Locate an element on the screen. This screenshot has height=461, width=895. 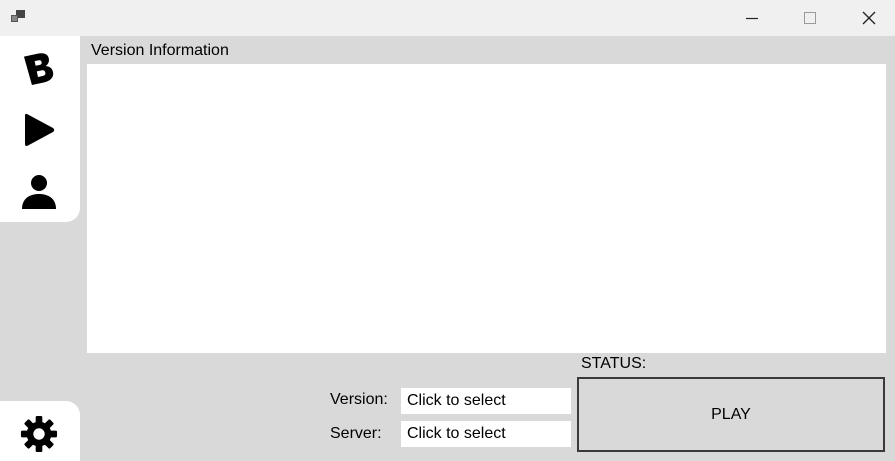
version-select: Click to select is located at coordinates (486, 401).